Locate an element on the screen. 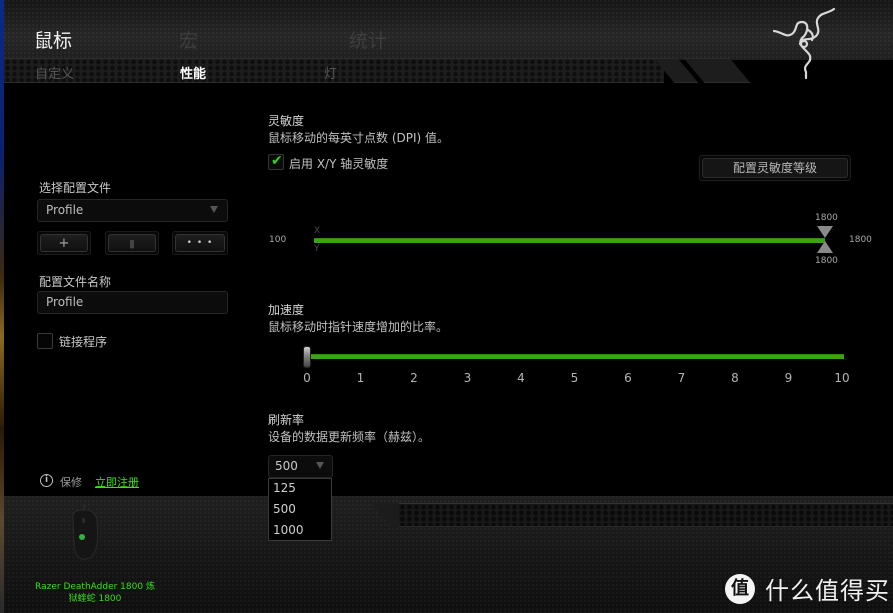  sensitivity-description: 鼠标移动的每英寸点数 (DPI) 值。 is located at coordinates (359, 138).